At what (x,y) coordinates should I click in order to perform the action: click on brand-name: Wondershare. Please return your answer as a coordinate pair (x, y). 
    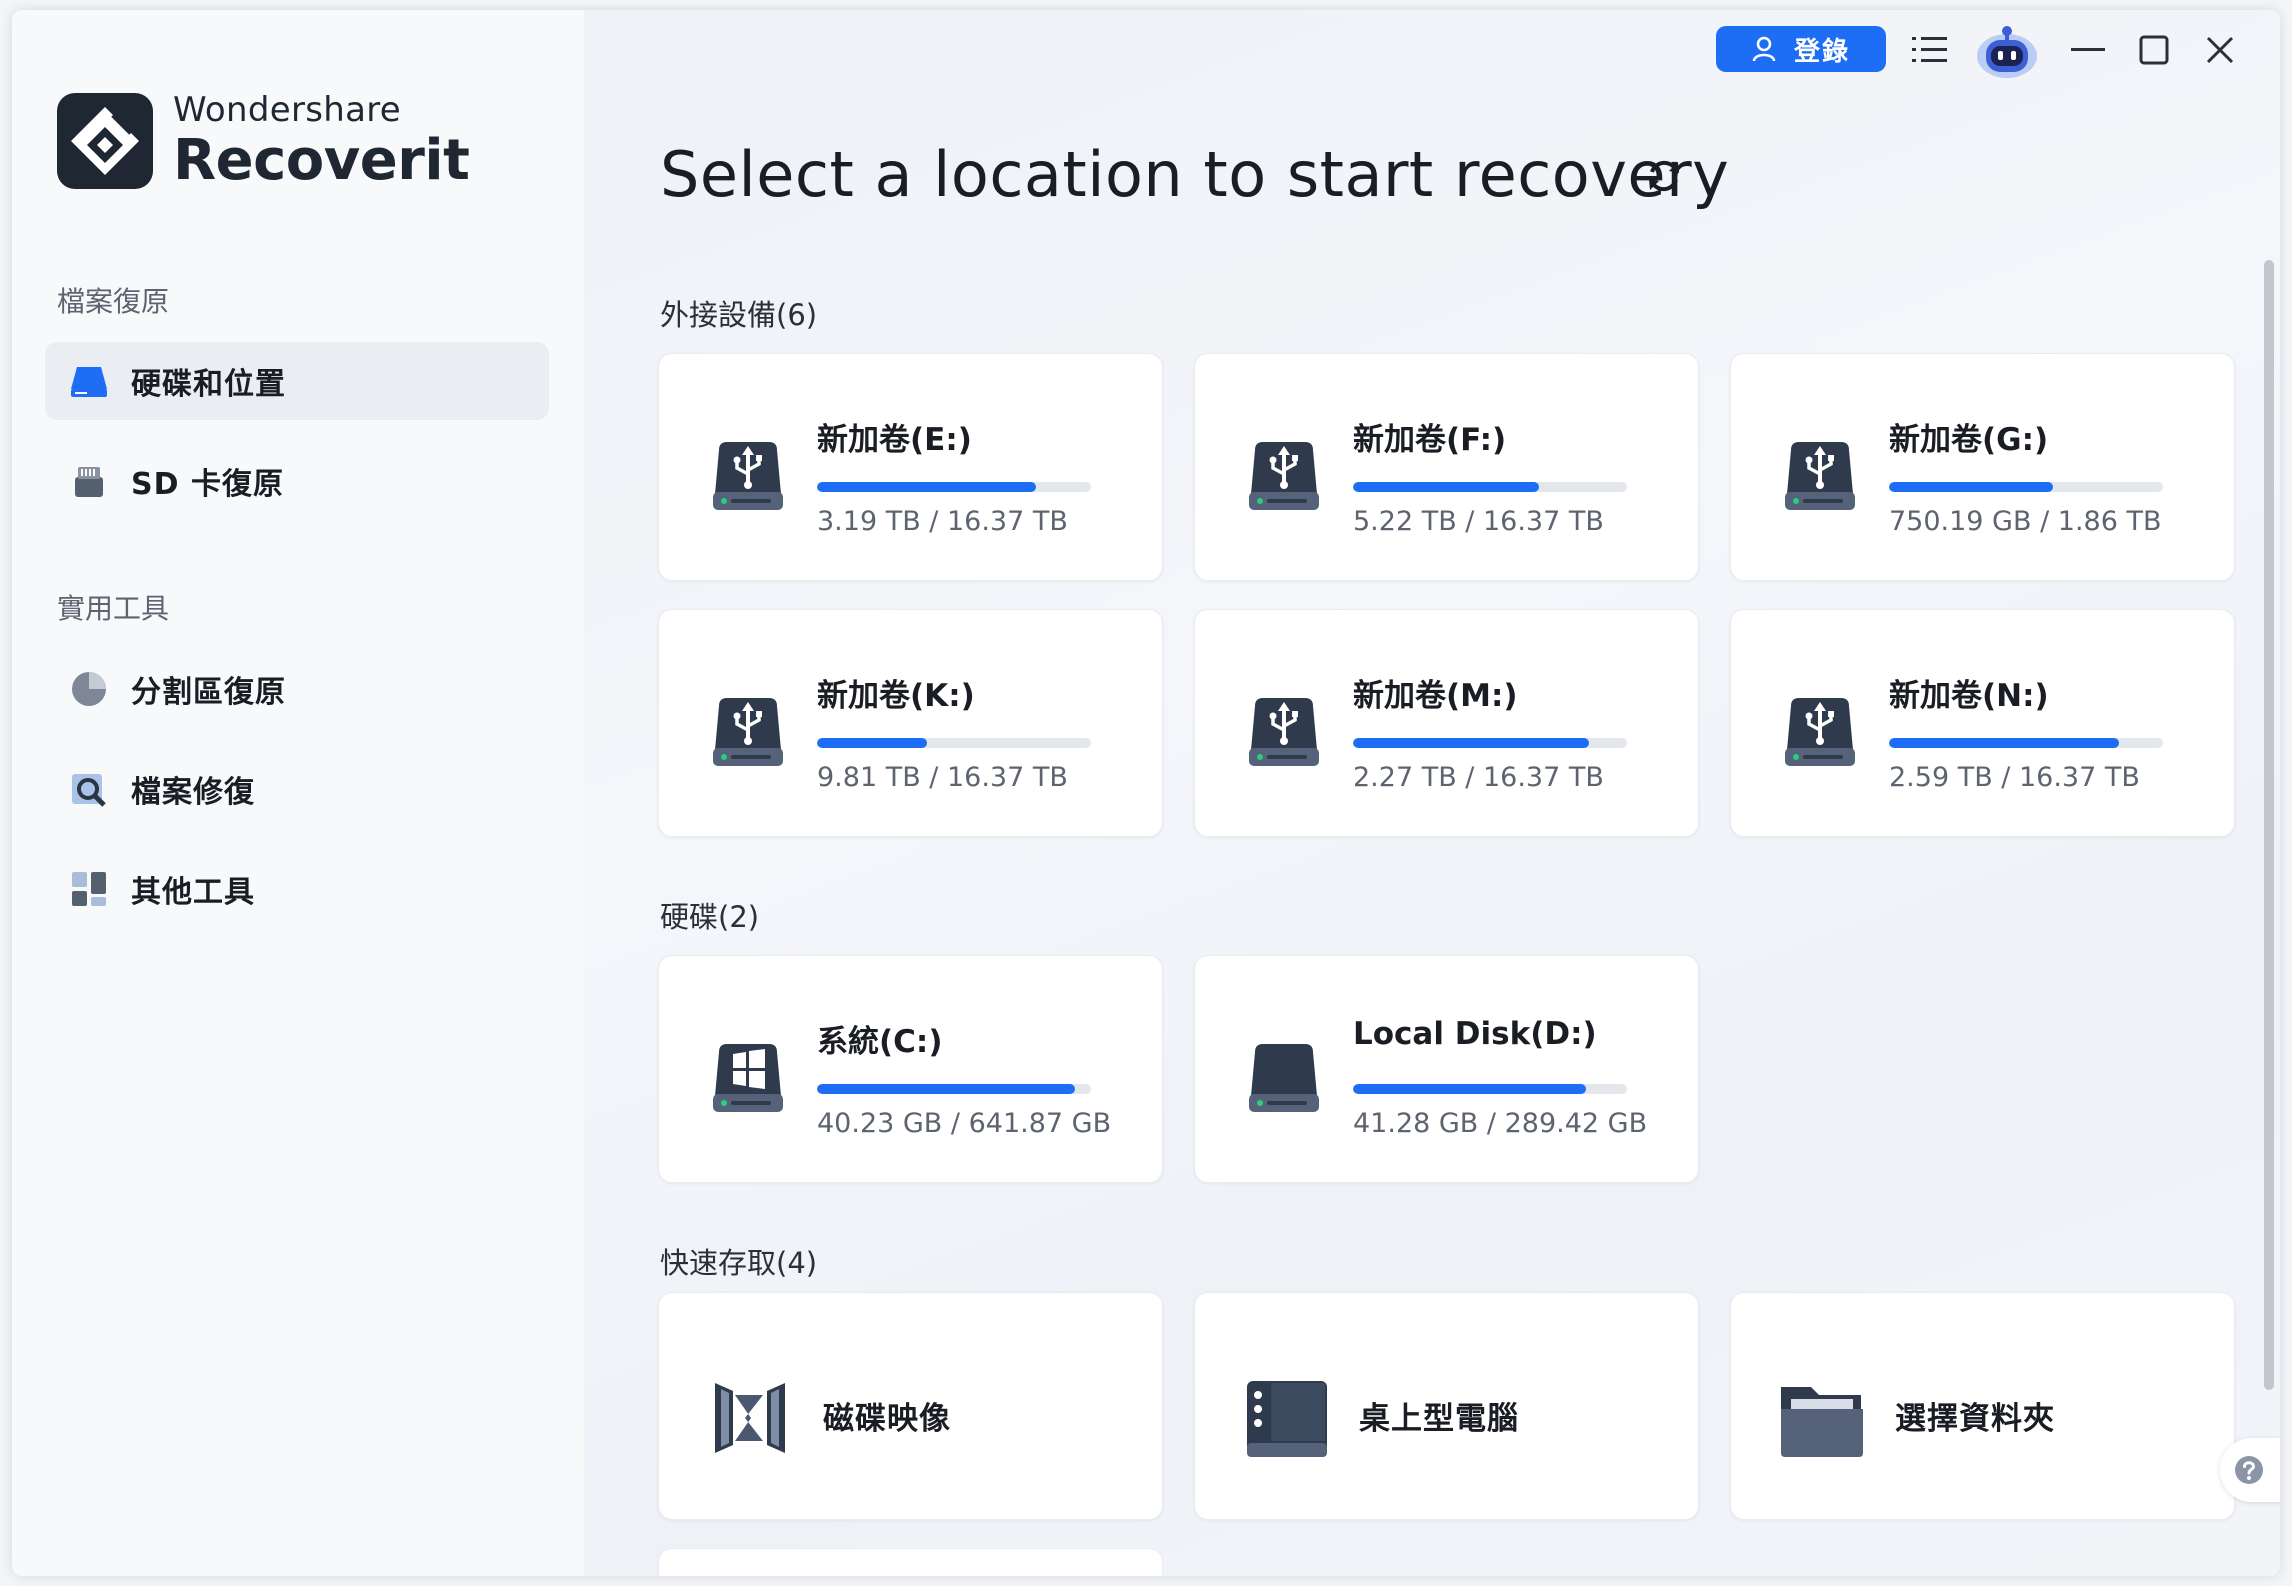
    Looking at the image, I should click on (287, 110).